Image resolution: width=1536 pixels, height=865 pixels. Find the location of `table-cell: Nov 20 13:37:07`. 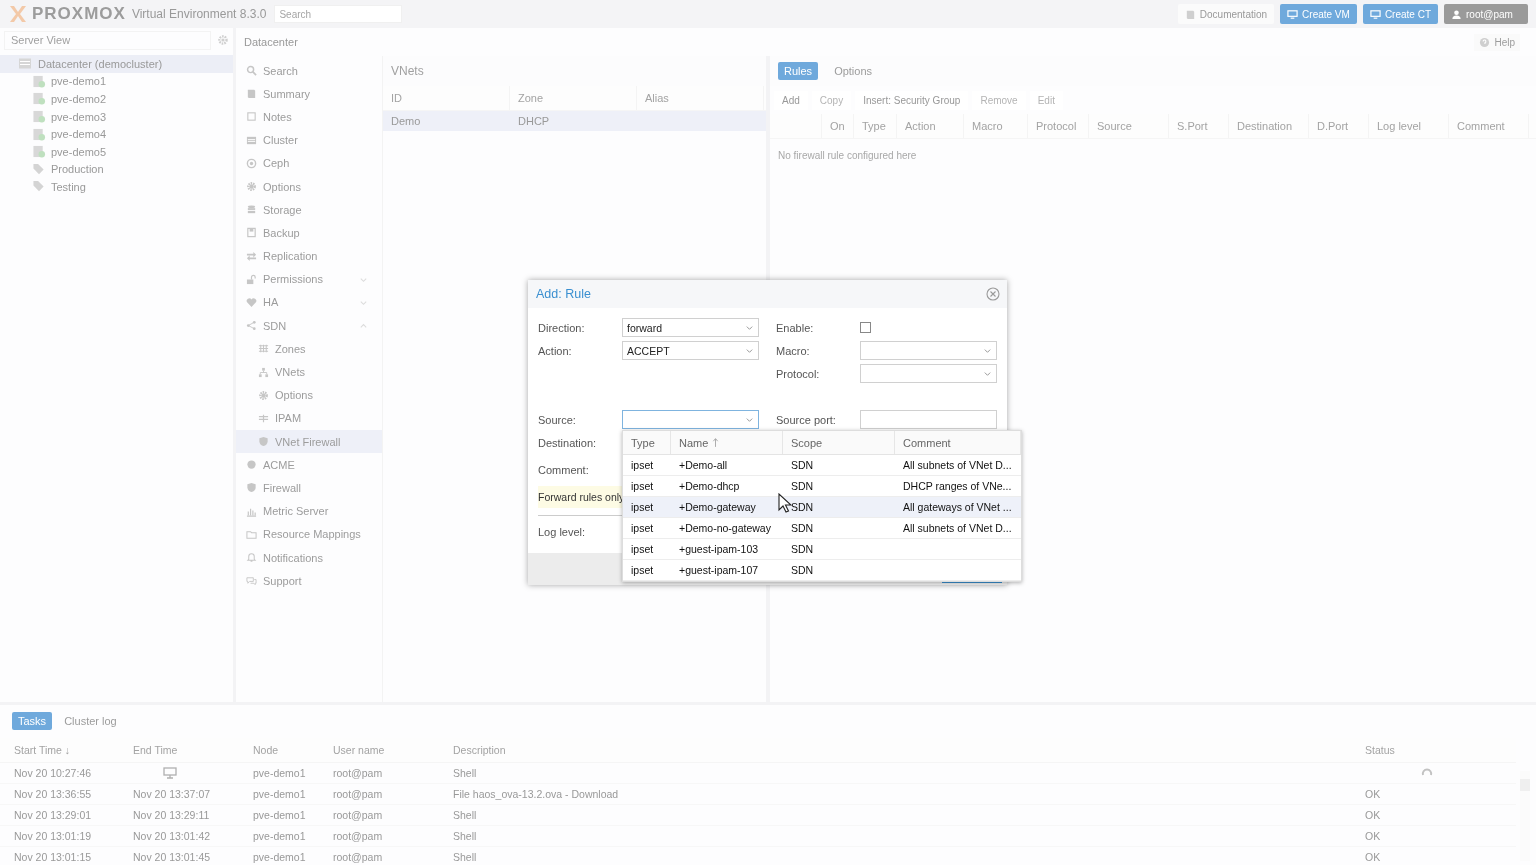

table-cell: Nov 20 13:37:07 is located at coordinates (172, 794).